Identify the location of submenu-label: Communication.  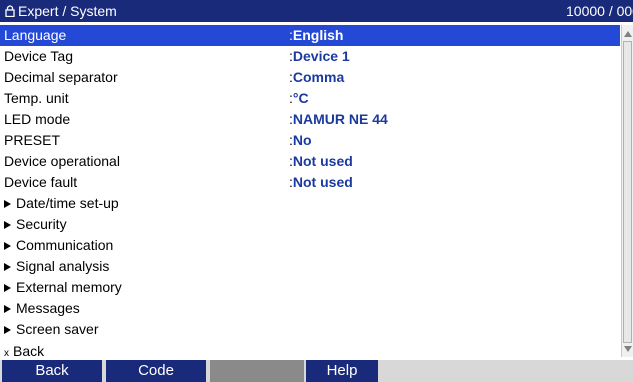
(65, 245).